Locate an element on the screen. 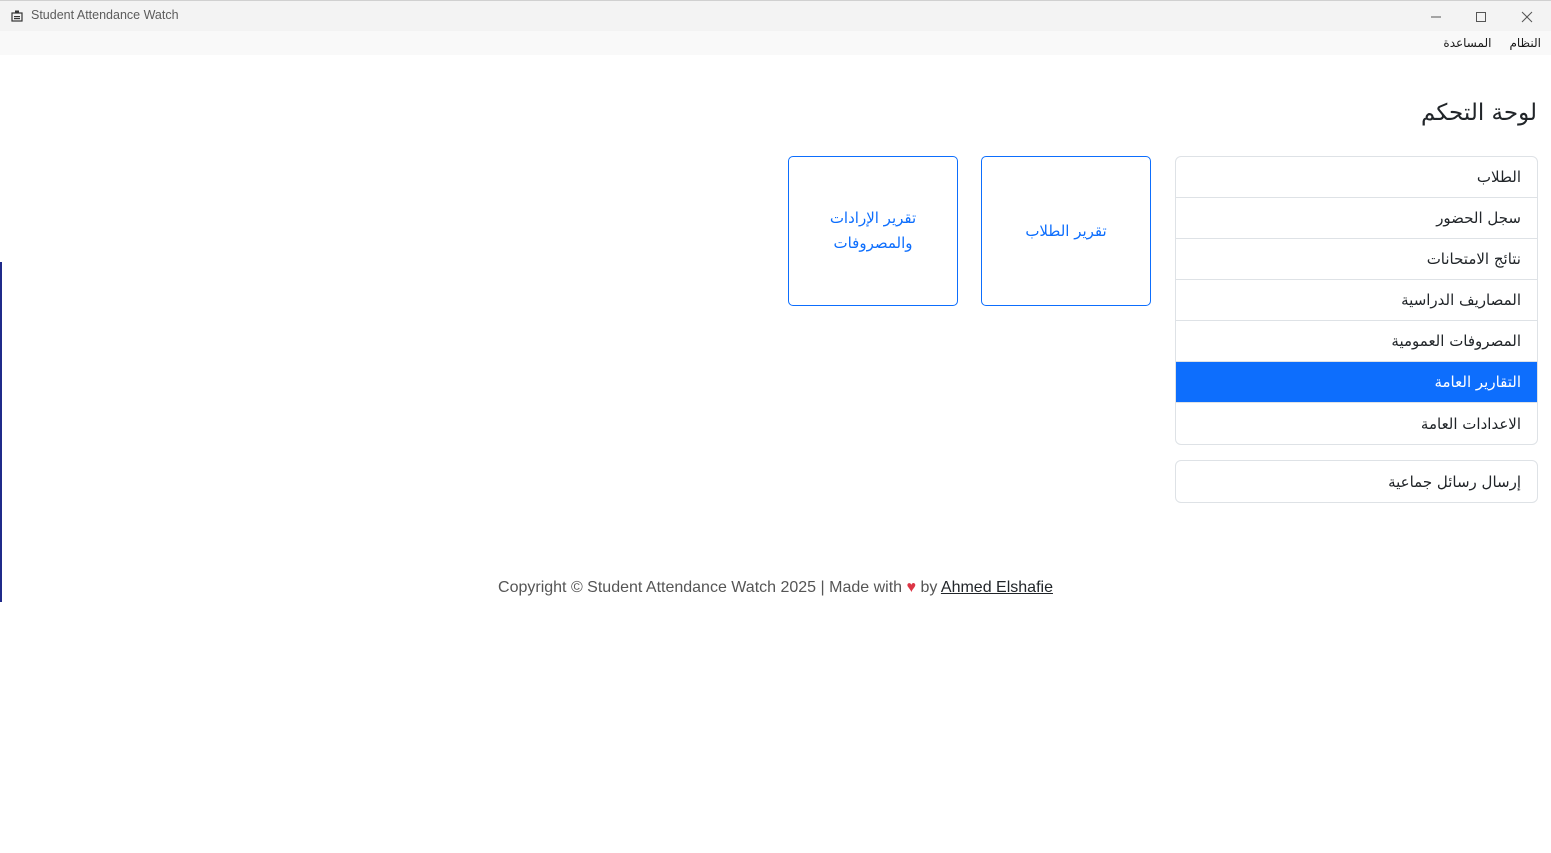  sidebar-item-general-settings: الاعدادات العامة is located at coordinates (1356, 423).